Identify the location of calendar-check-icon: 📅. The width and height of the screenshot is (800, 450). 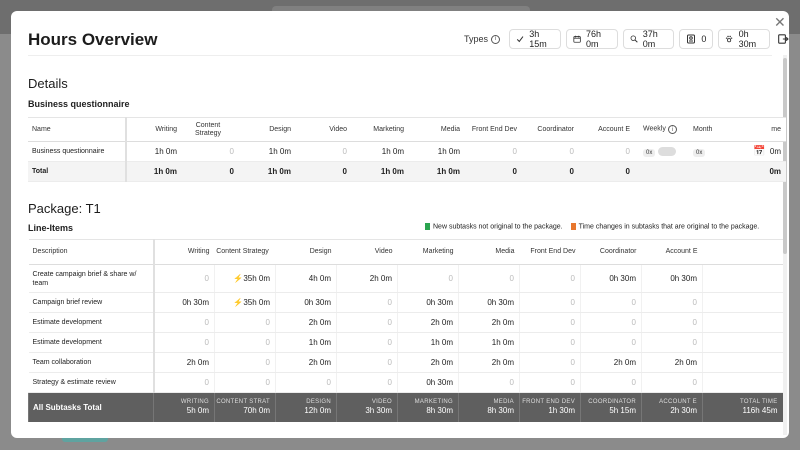
(759, 151).